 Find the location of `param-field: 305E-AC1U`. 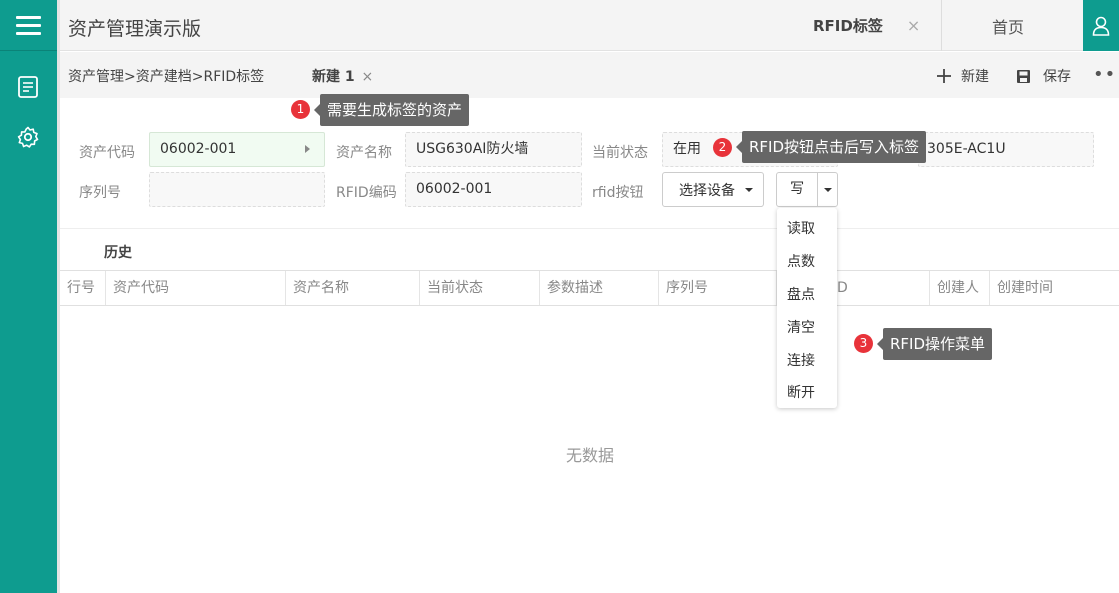

param-field: 305E-AC1U is located at coordinates (1006, 149).